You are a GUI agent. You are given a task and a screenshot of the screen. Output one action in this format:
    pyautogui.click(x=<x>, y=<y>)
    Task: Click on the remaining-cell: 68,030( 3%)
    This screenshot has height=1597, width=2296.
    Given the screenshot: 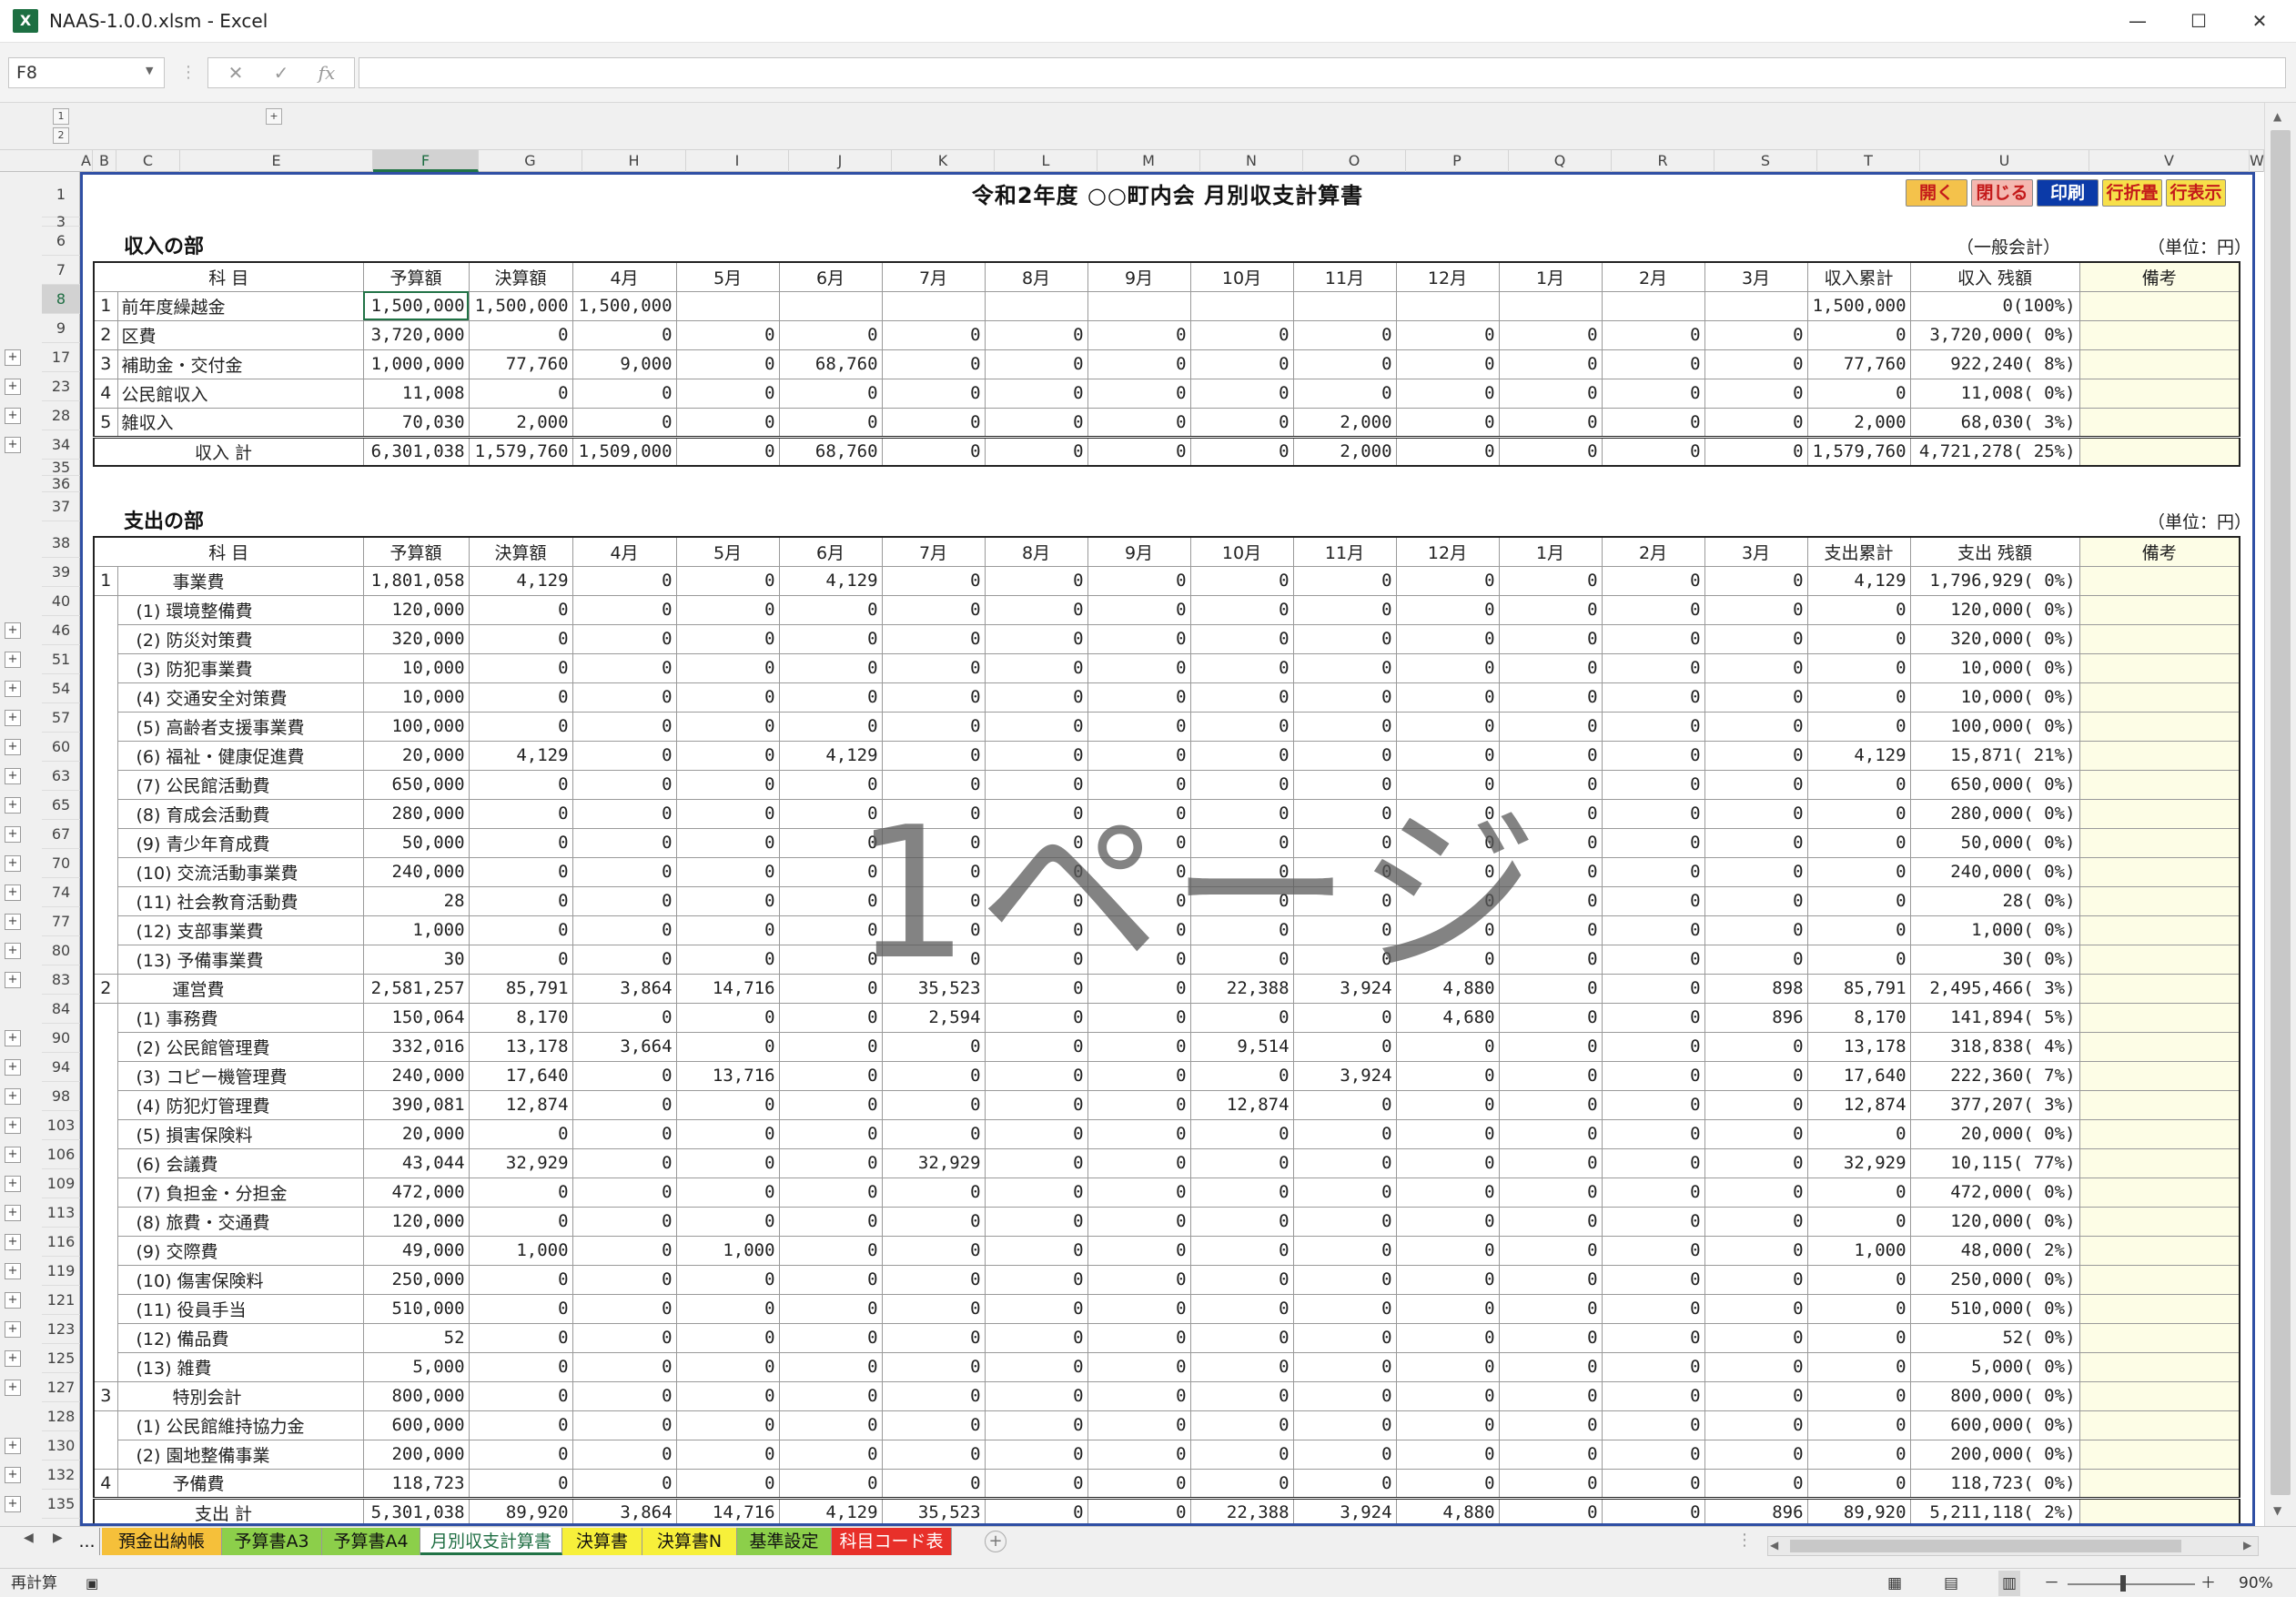 What is the action you would take?
    pyautogui.click(x=1995, y=422)
    